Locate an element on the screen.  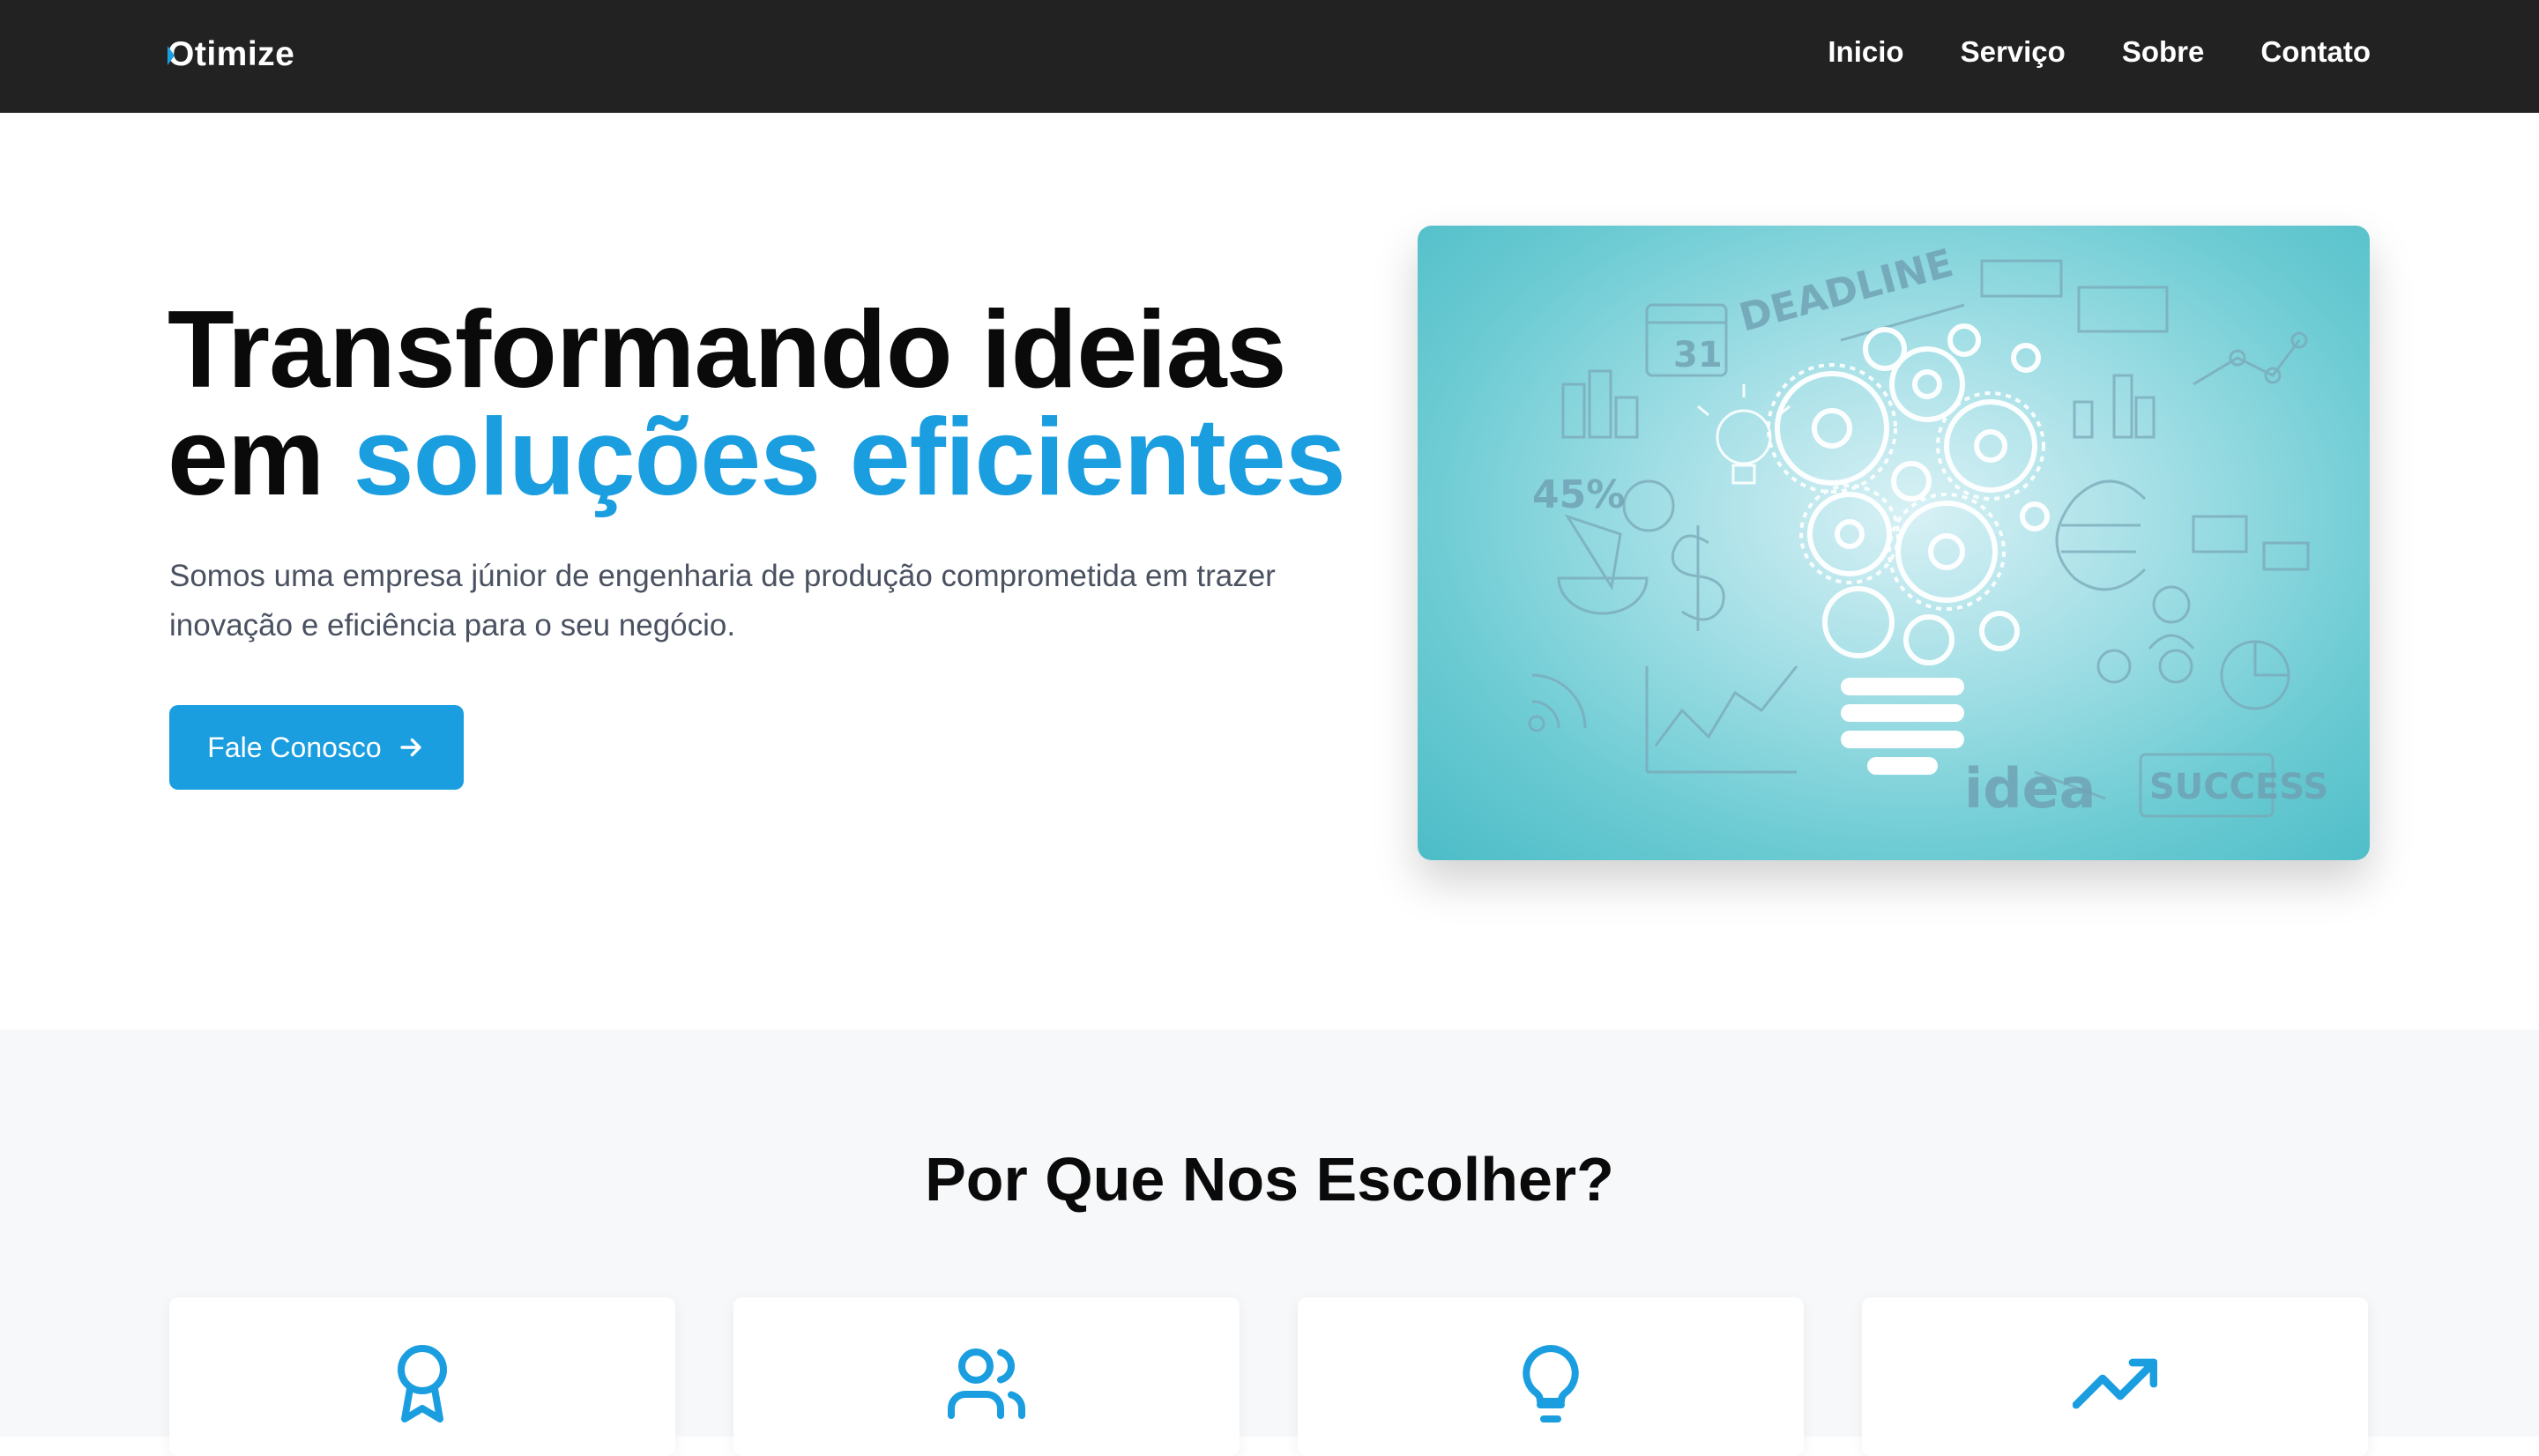
percent-doodle: 45% is located at coordinates (1578, 494).